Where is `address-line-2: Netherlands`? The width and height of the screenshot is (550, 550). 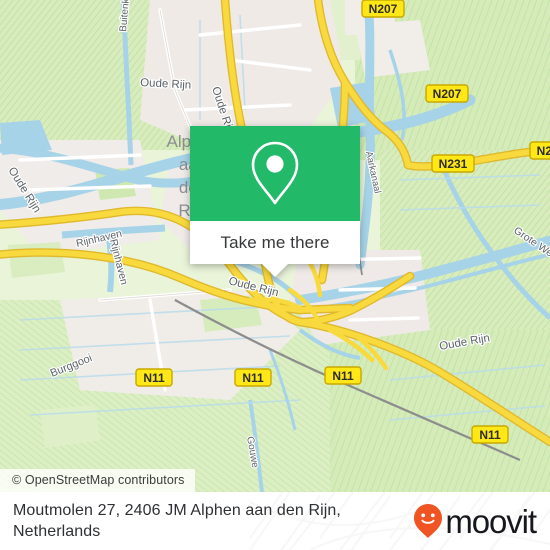
address-line-2: Netherlands is located at coordinates (57, 531).